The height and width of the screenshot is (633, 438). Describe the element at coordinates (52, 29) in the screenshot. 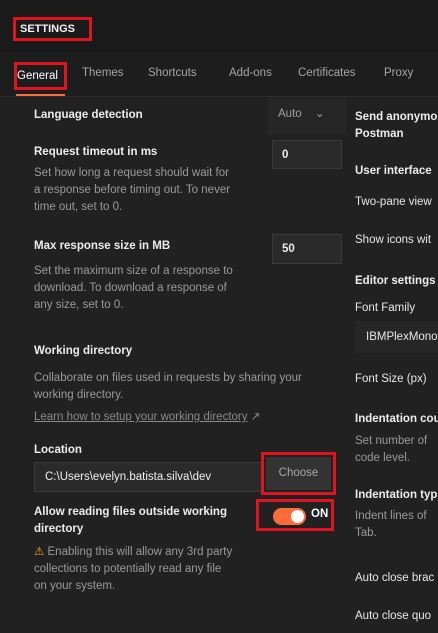

I see `page-title: SETTINGS` at that location.